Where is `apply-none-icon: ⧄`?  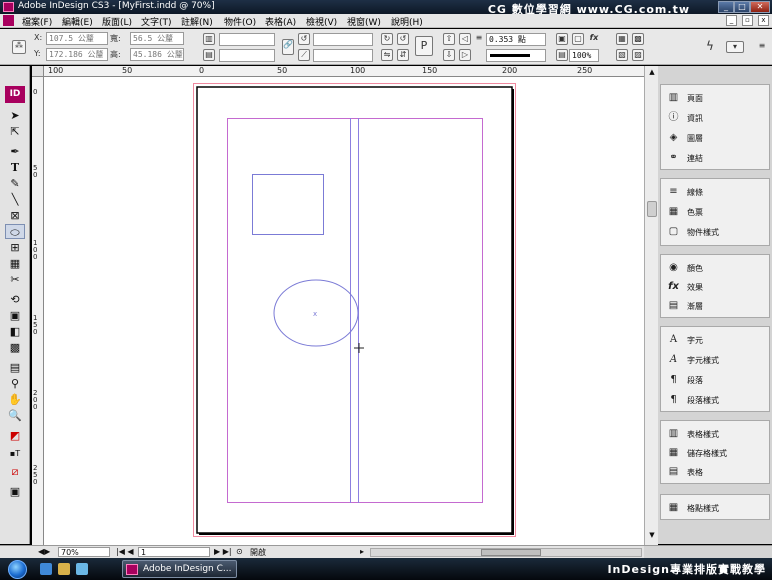
apply-none-icon: ⧄ is located at coordinates (15, 471).